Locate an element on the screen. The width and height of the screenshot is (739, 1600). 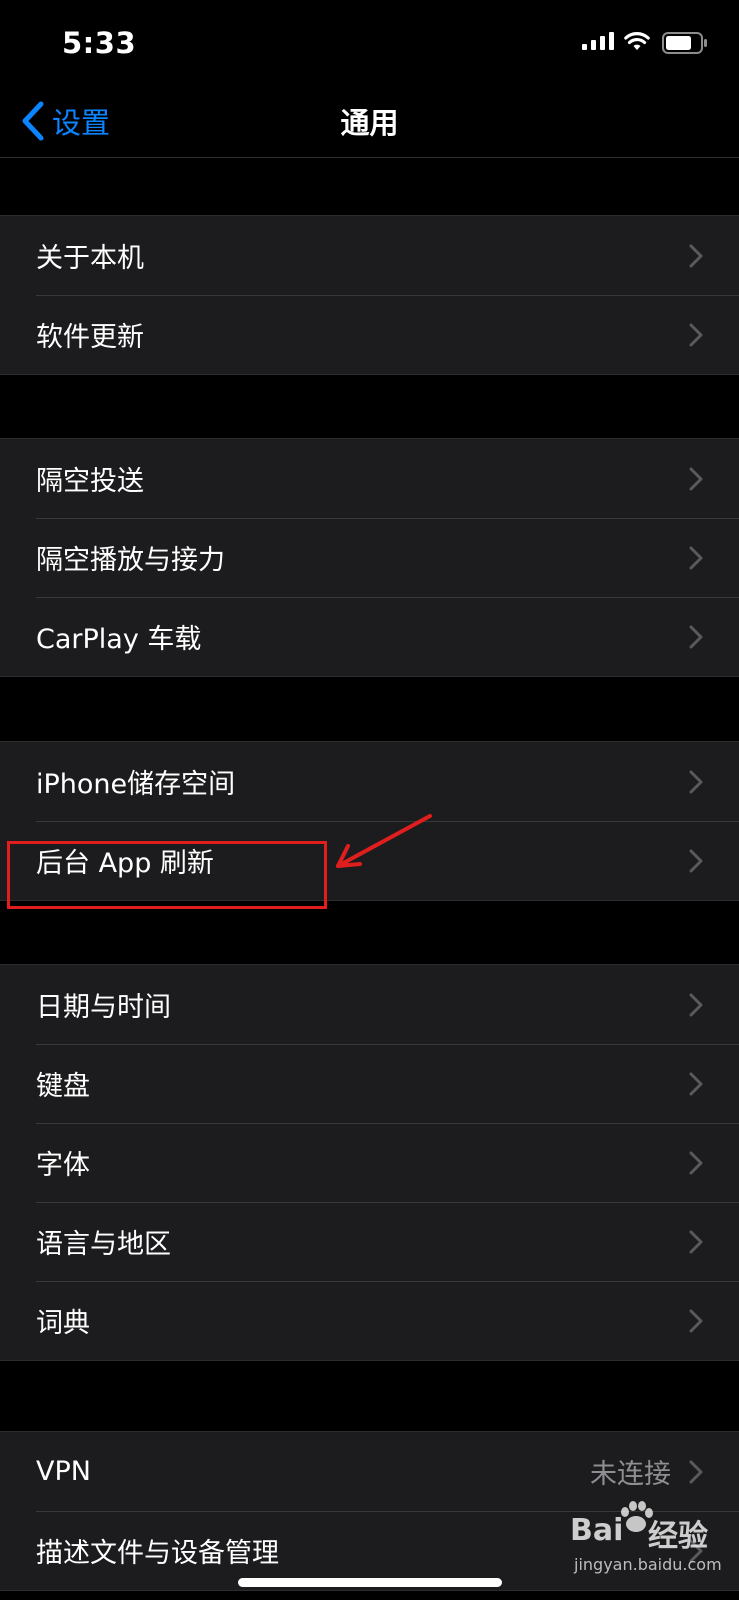
row-iphone-storage: iPhone储存空间 is located at coordinates (369, 781).